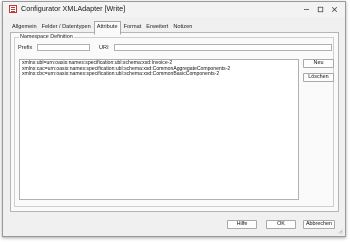  Describe the element at coordinates (107, 28) in the screenshot. I see `tab-attribute: Attribute` at that location.